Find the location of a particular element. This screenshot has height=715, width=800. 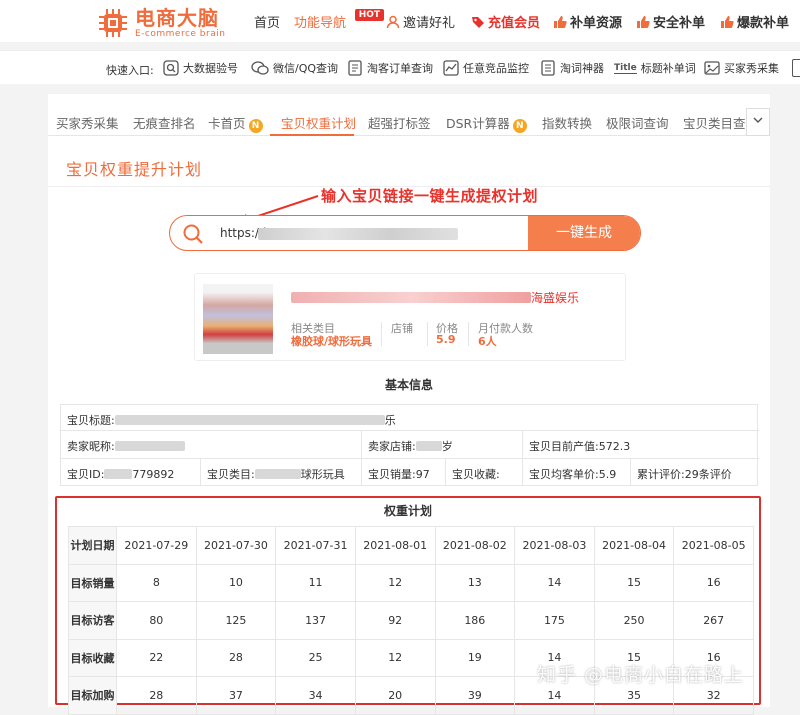

tab-weight-plan: 宝贝权重计划 is located at coordinates (318, 122).